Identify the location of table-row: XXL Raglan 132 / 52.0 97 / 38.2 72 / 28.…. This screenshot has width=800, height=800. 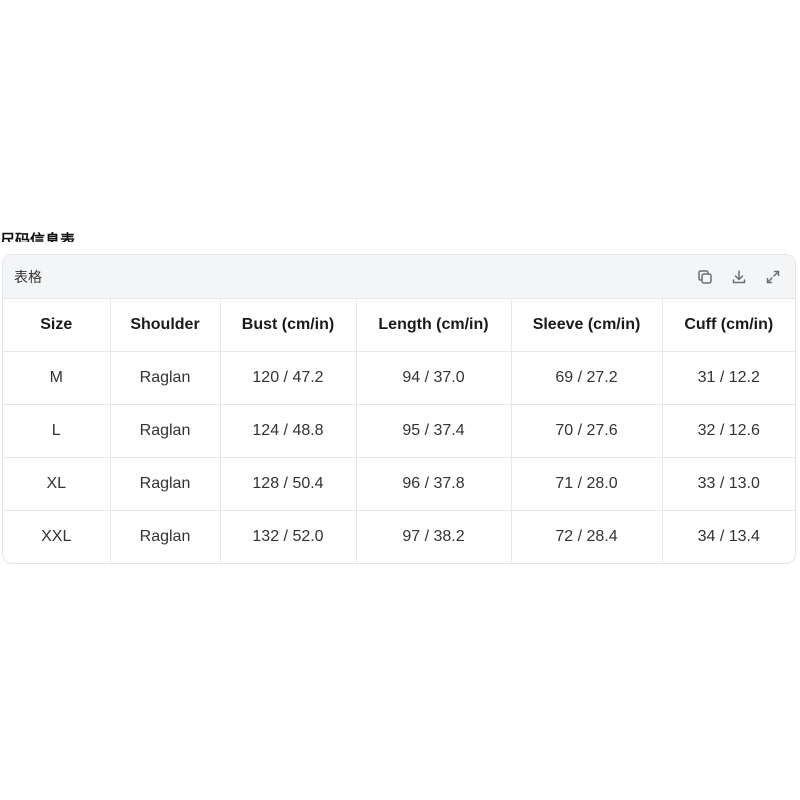
(399, 536).